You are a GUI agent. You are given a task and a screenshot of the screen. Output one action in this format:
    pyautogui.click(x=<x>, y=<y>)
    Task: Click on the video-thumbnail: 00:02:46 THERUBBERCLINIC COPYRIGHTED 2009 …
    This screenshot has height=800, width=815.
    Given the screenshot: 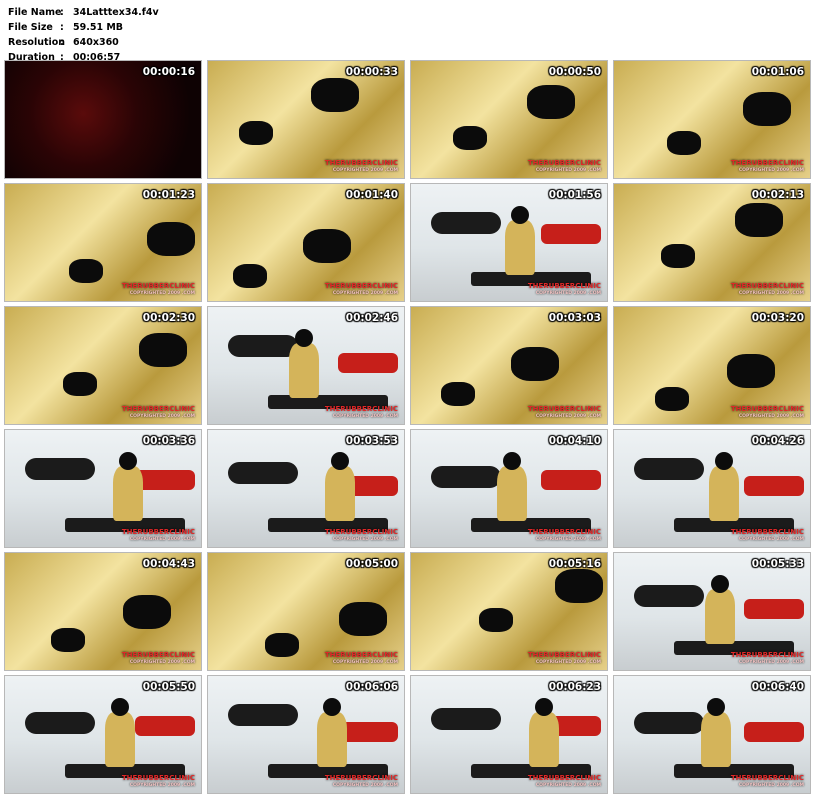 What is the action you would take?
    pyautogui.click(x=306, y=365)
    